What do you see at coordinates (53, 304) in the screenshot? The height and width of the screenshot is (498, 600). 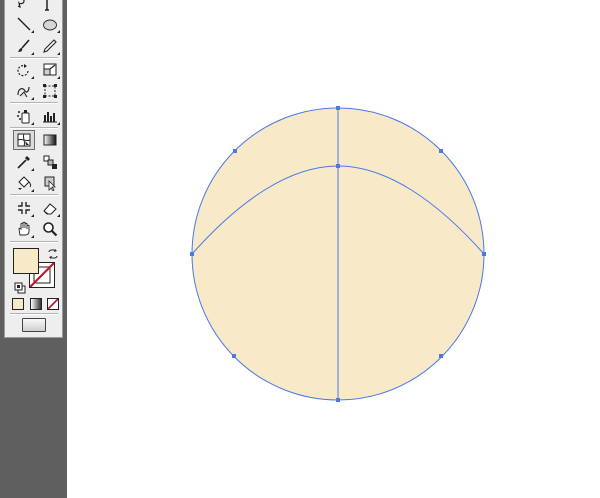 I see `none-mode-button` at bounding box center [53, 304].